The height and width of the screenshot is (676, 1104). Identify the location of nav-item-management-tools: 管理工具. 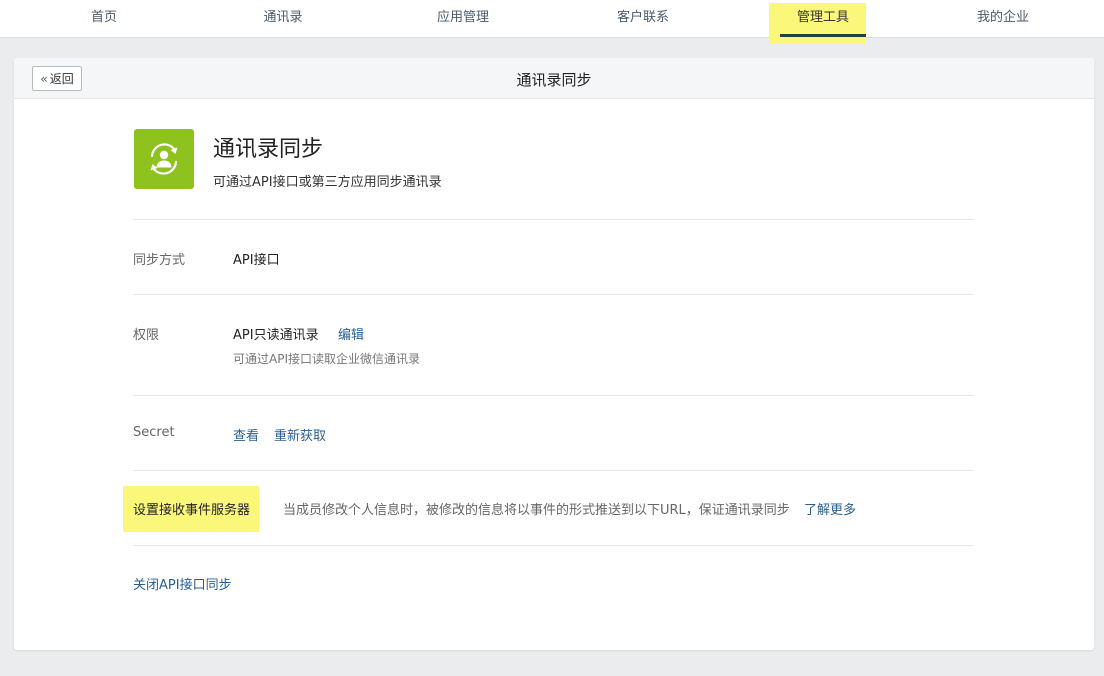
(823, 19).